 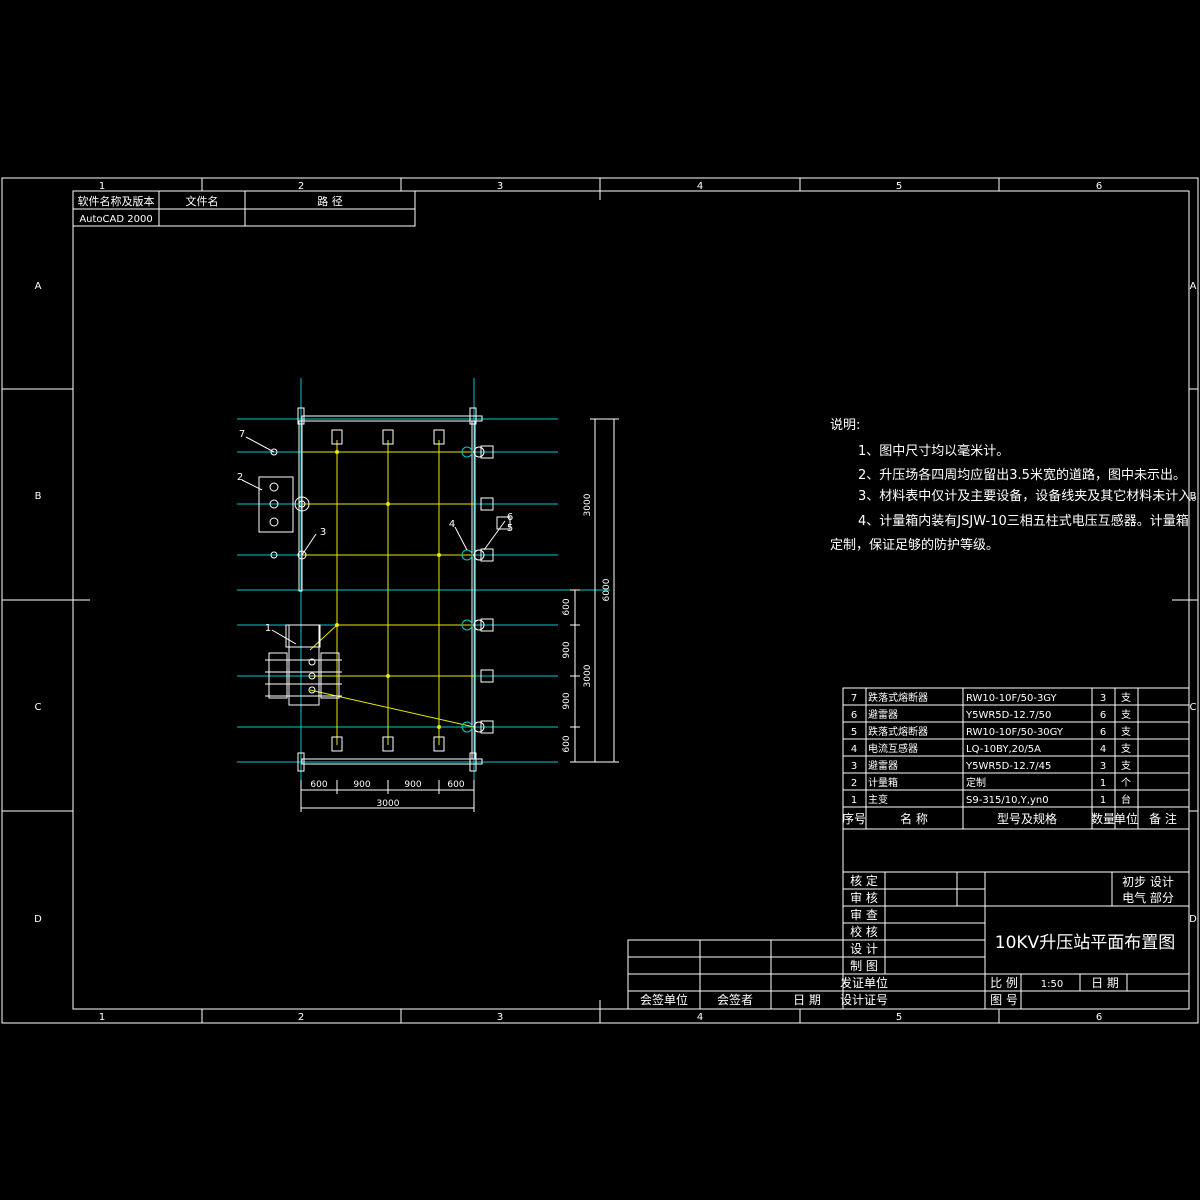 What do you see at coordinates (1099, 186) in the screenshot?
I see `col-label-6-top: 6` at bounding box center [1099, 186].